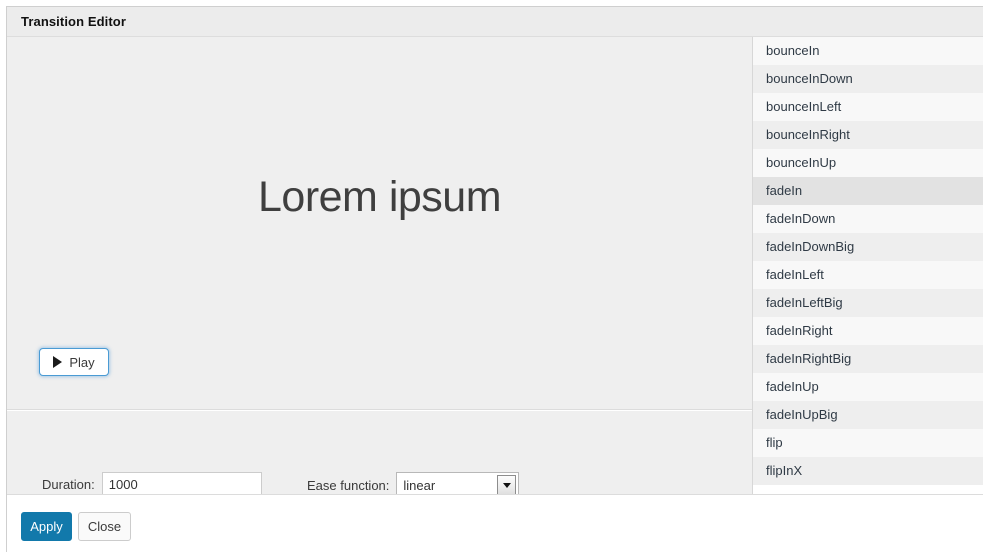 This screenshot has height=553, width=983. Describe the element at coordinates (58, 362) in the screenshot. I see `play-triangle-icon` at that location.